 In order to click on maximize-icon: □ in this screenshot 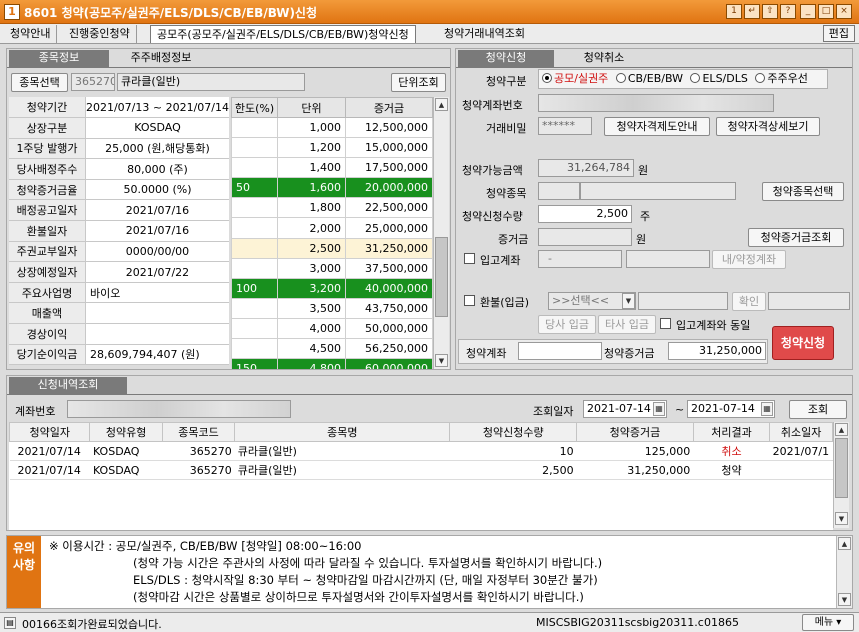, I will do `click(826, 11)`.